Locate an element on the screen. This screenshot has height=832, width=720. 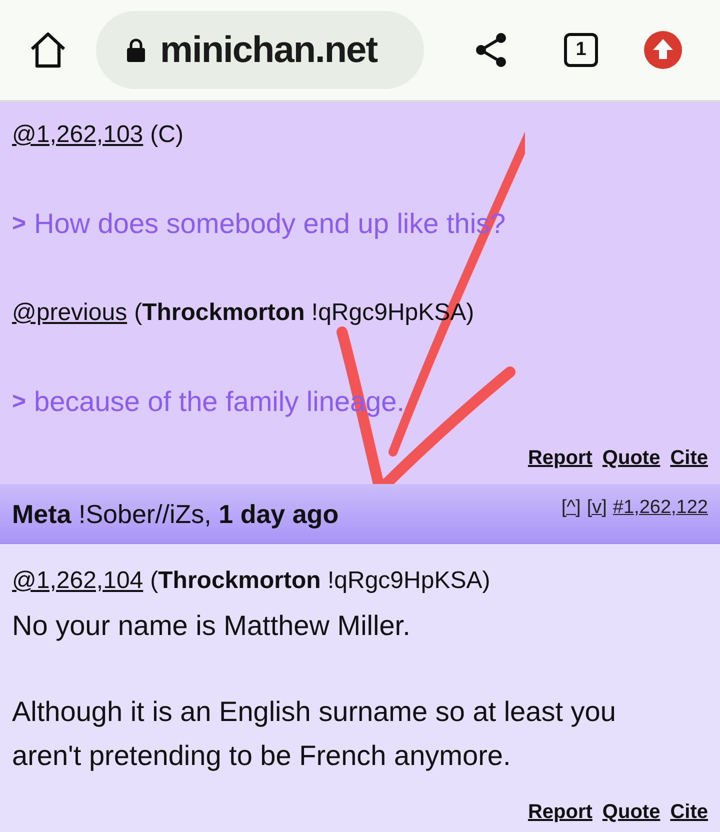
post-author: Meta !Sober//iZs, 1 day ago is located at coordinates (175, 514).